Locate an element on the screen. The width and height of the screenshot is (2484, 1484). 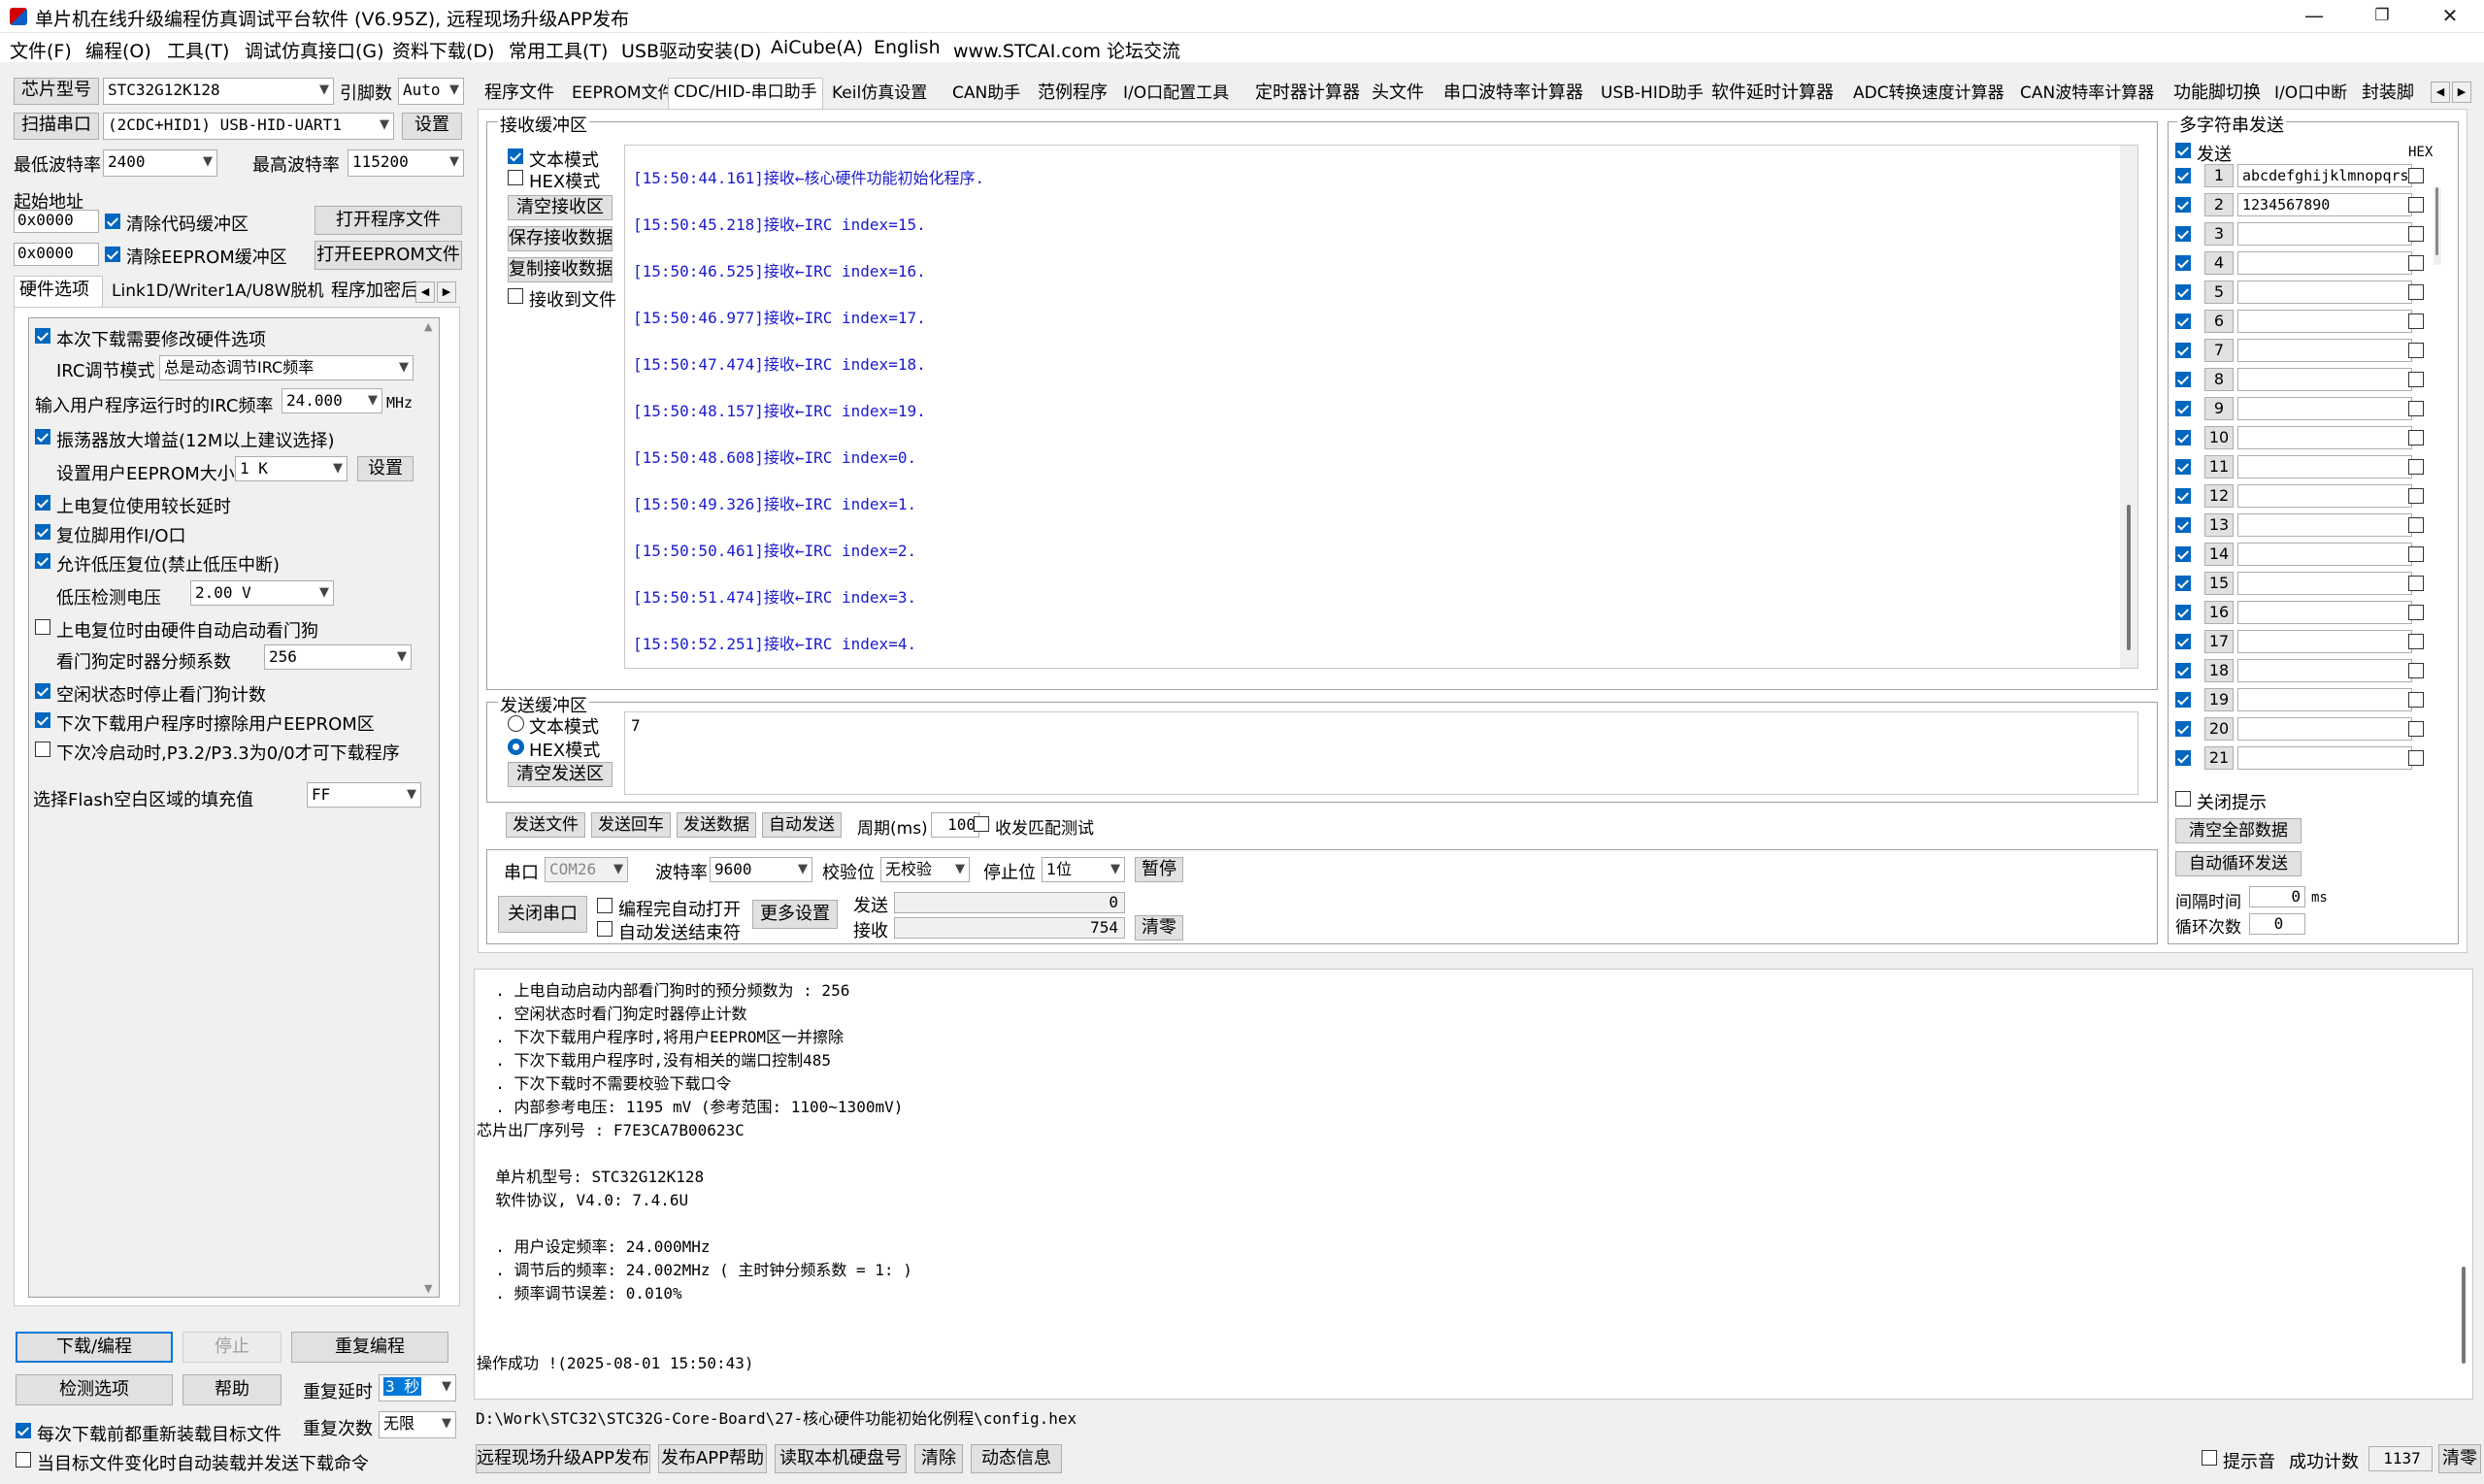
scroll-down-icon: ▼ is located at coordinates (428, 1288).